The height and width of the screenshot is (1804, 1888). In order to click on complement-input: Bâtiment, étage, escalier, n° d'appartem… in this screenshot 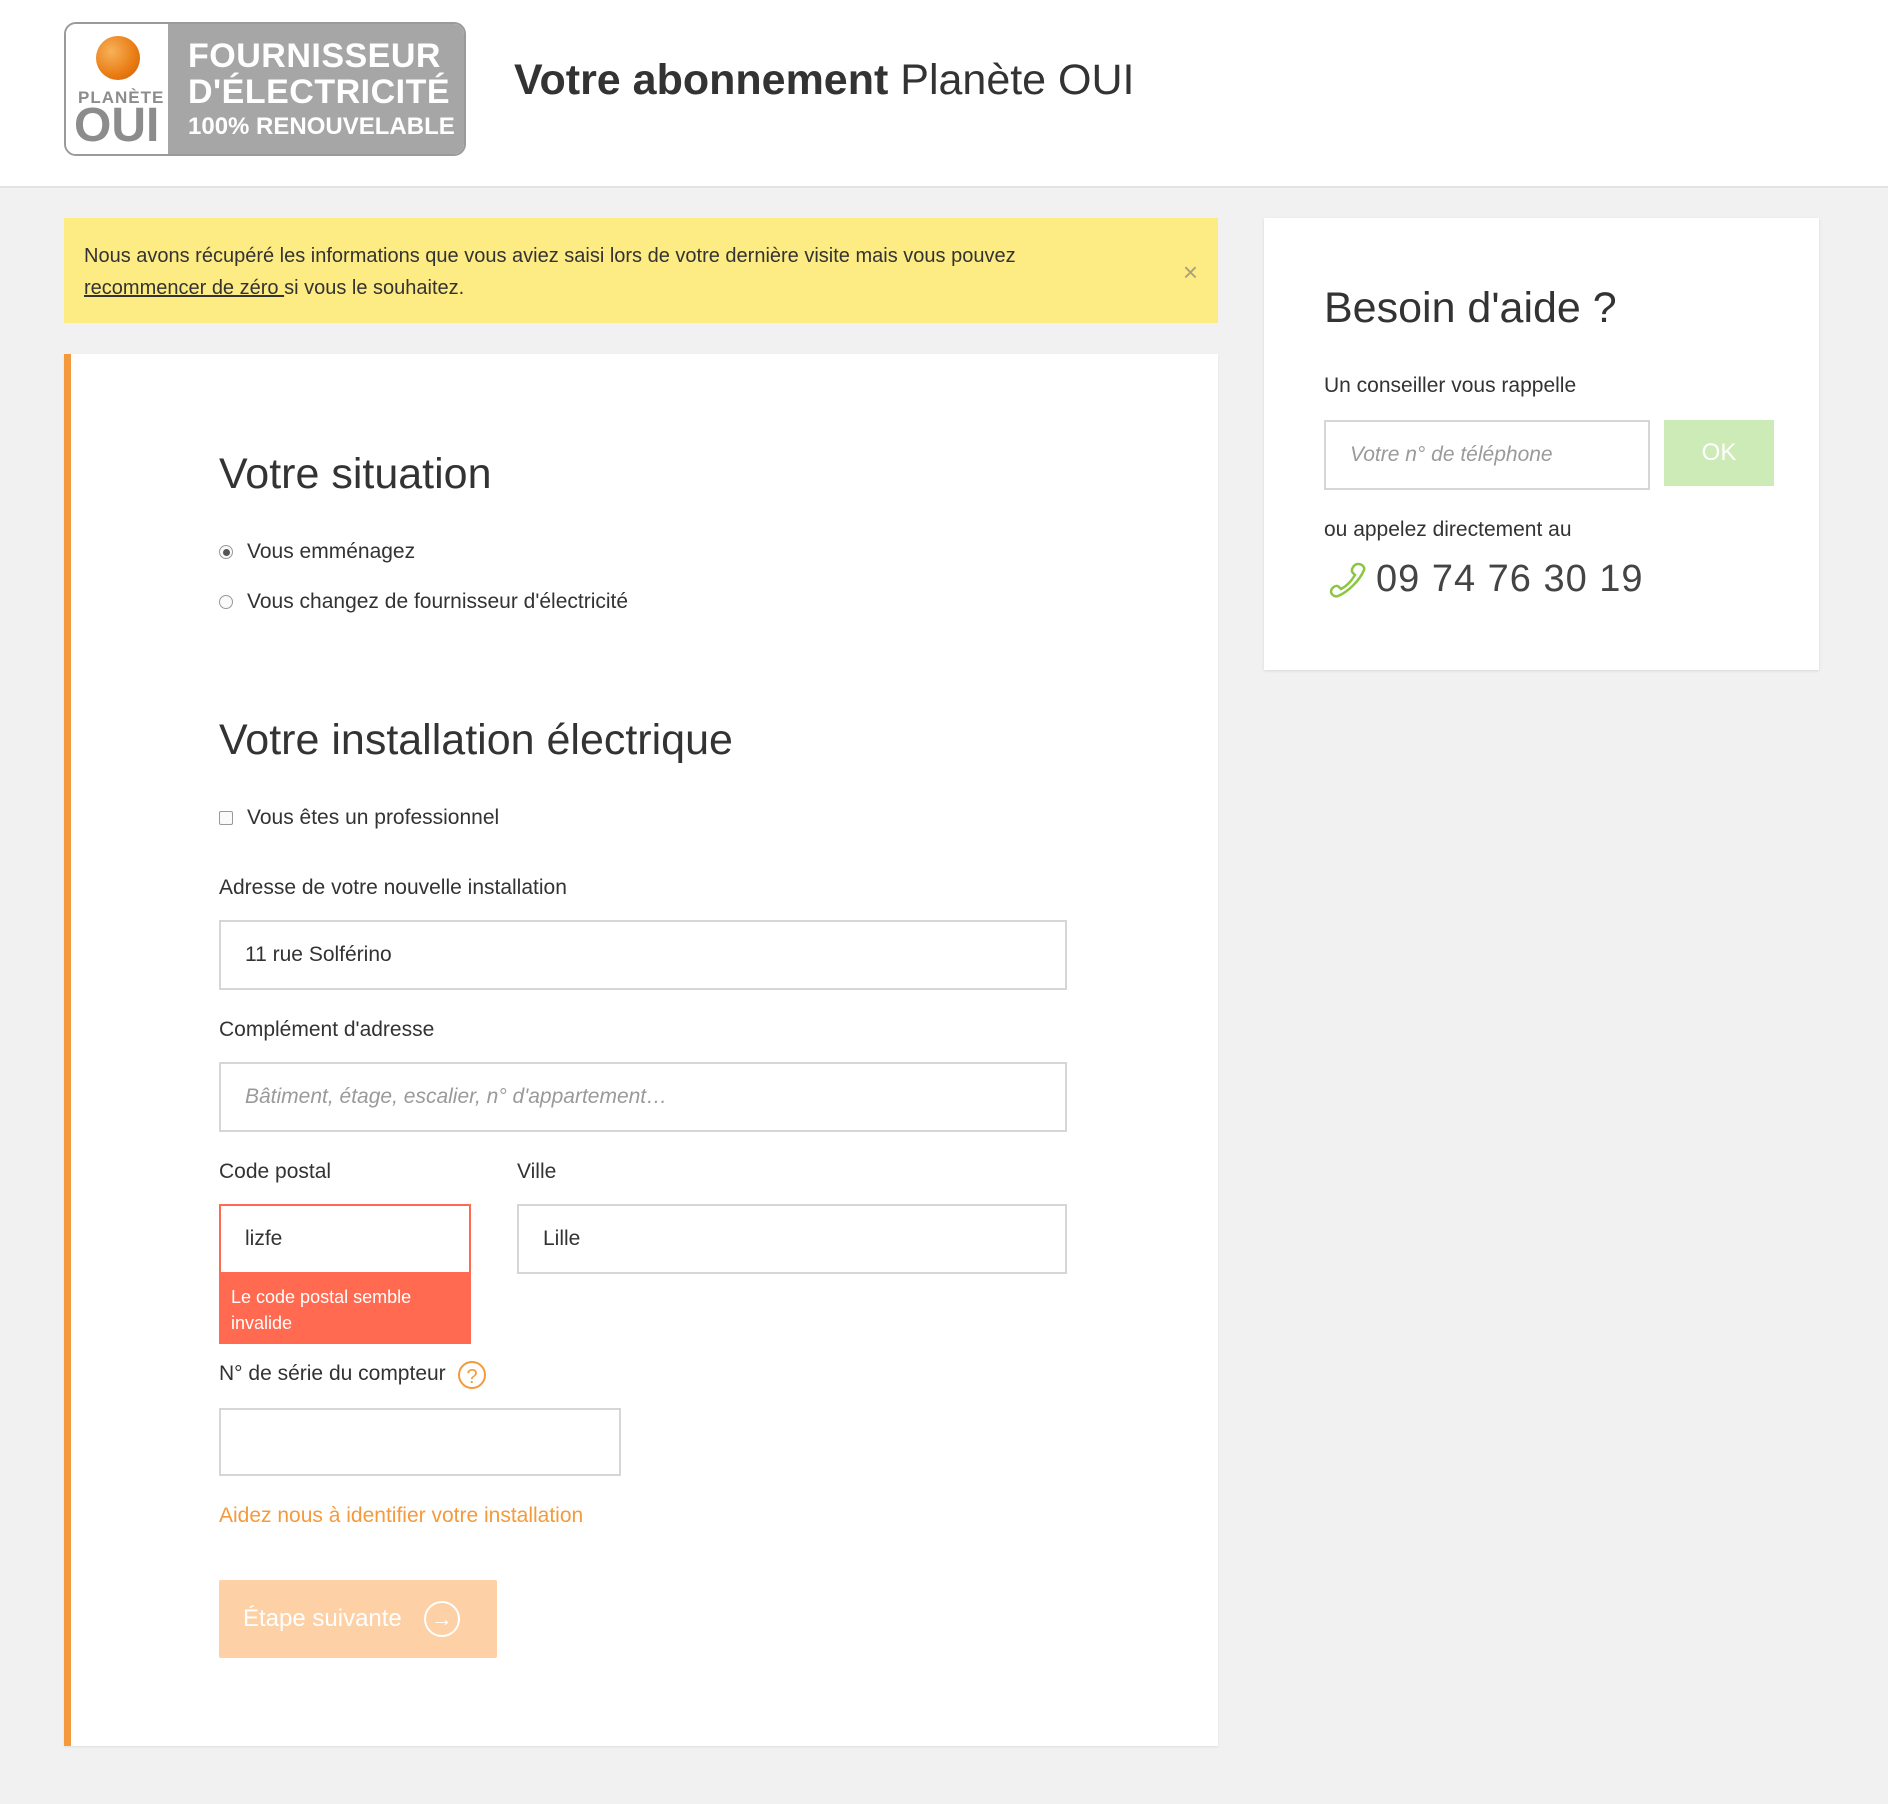, I will do `click(643, 1097)`.